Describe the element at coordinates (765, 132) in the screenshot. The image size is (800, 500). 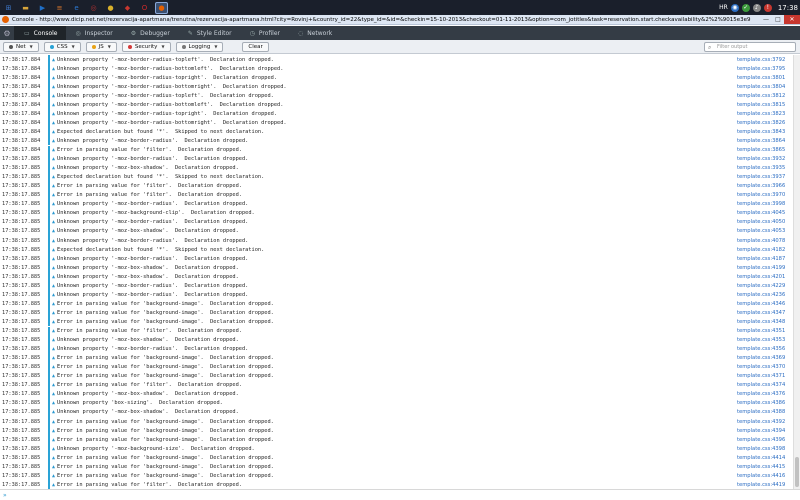
I see `log-source-link: template.css:3843` at that location.